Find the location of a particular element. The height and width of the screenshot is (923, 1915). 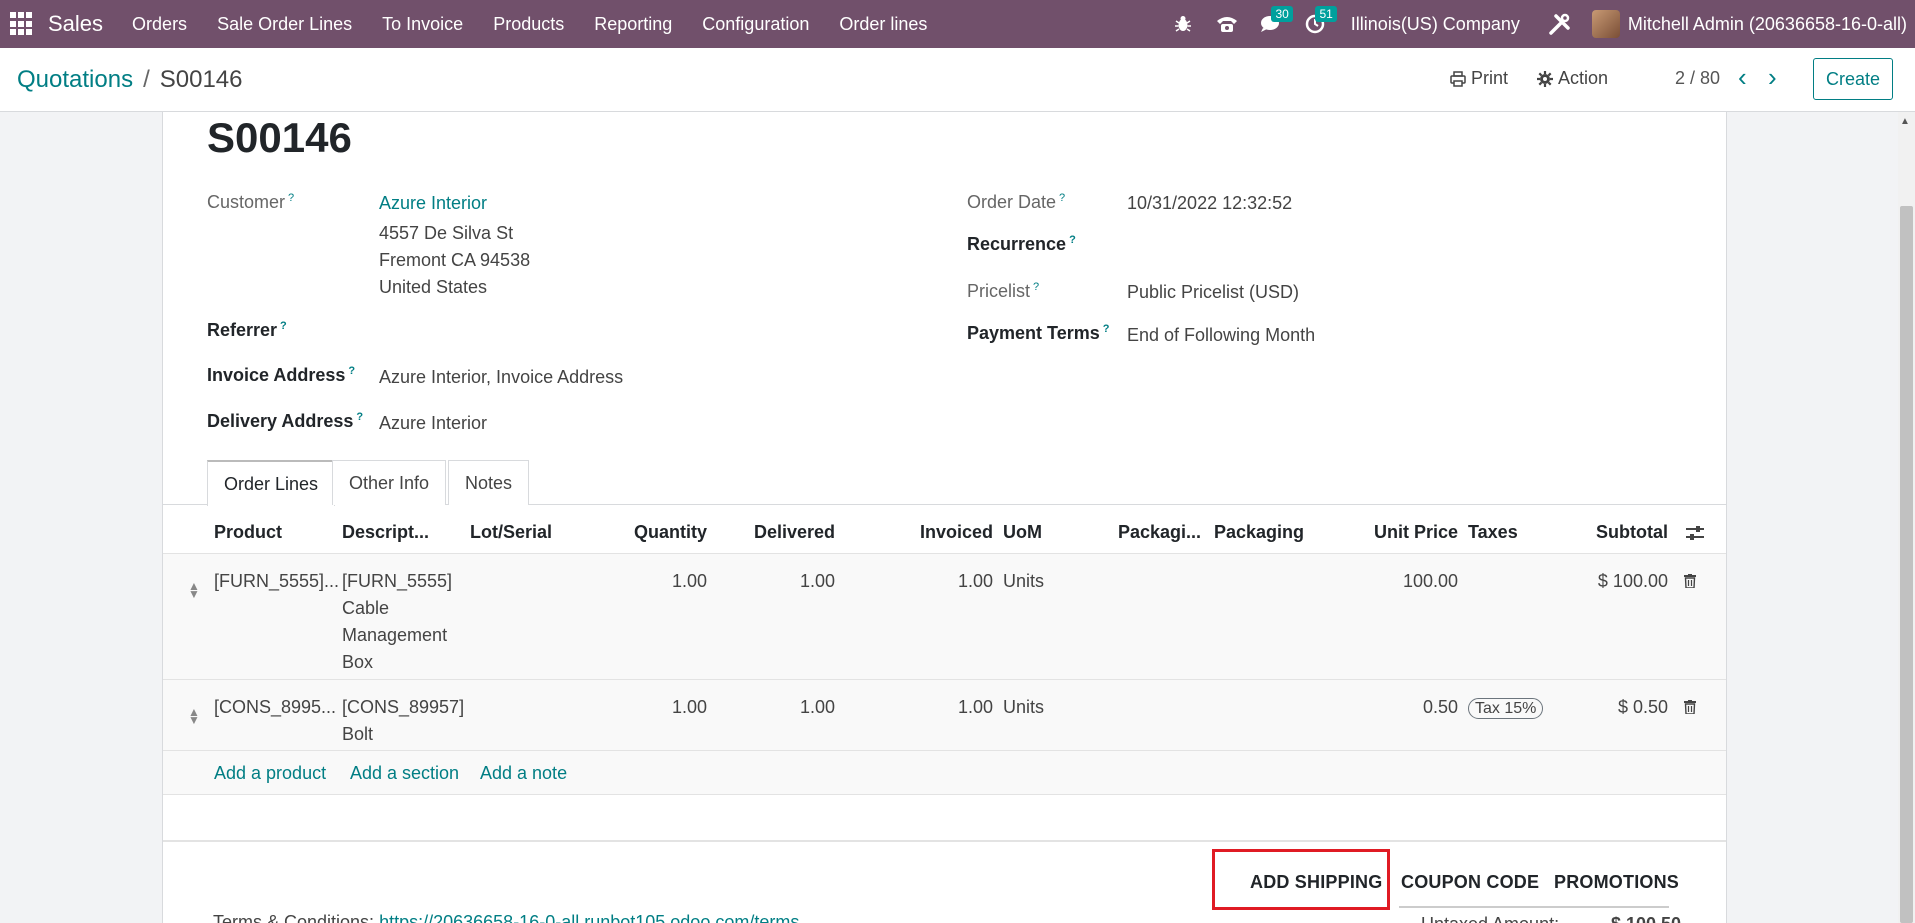

col-taxes: Taxes is located at coordinates (1493, 532).